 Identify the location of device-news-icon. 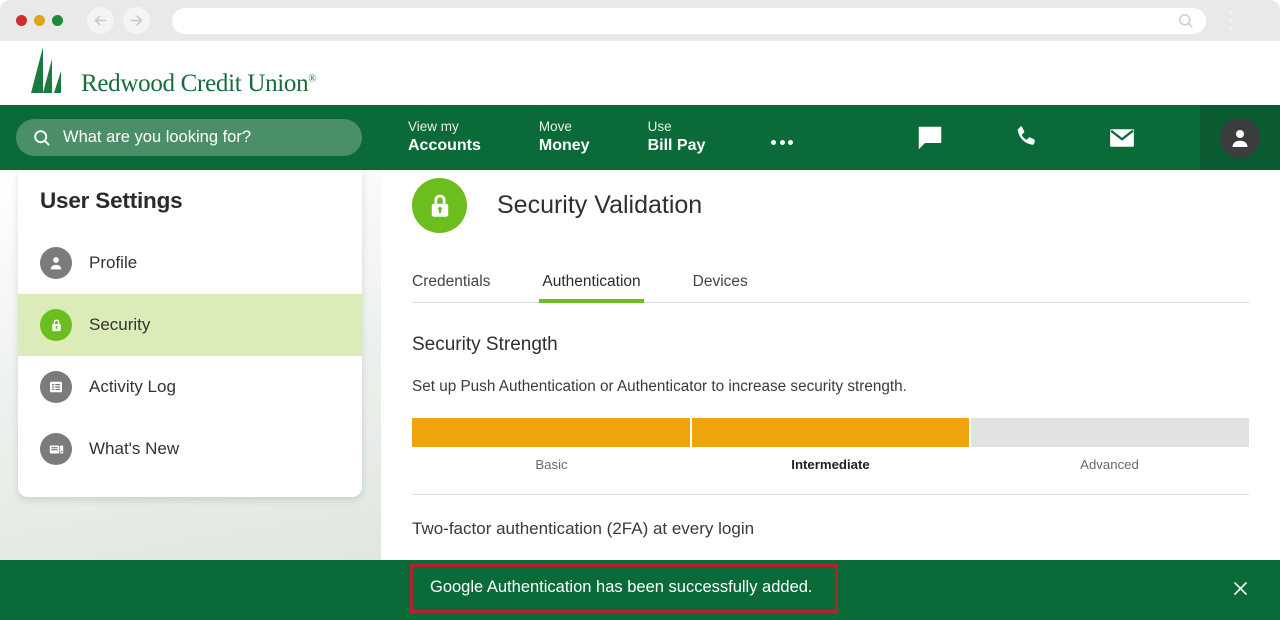
(56, 449).